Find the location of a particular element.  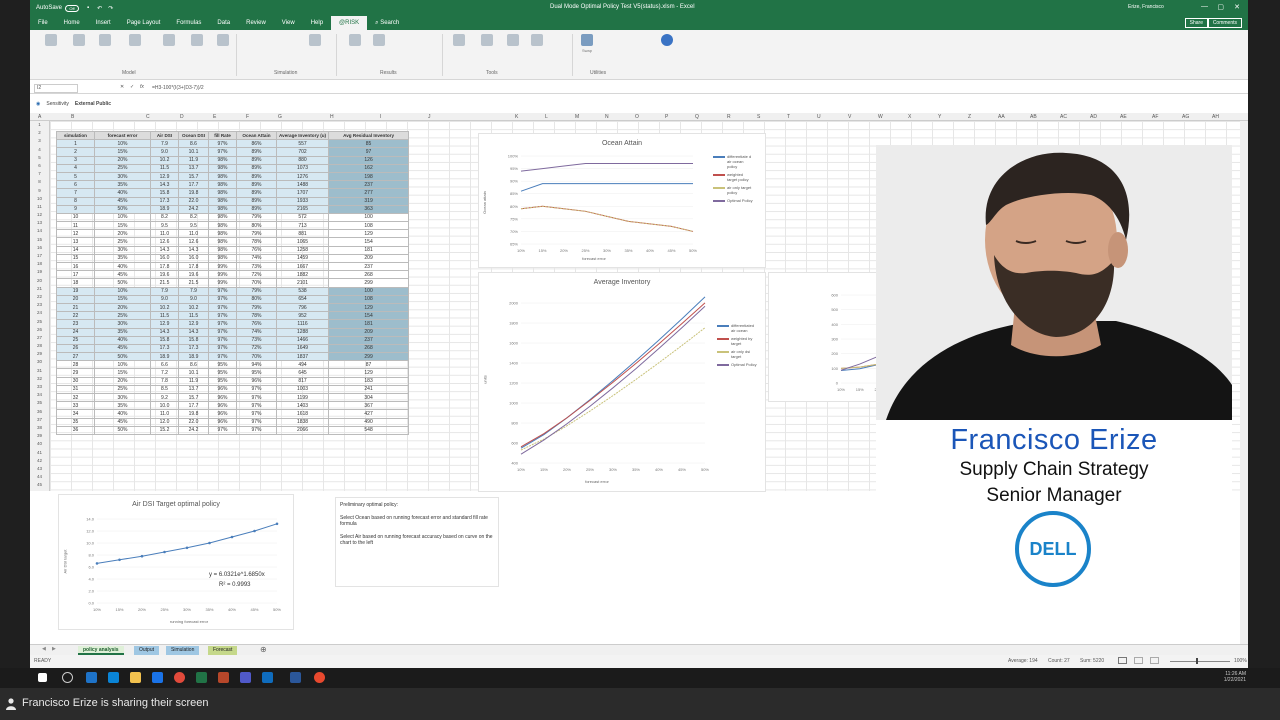

table-cell: 427 is located at coordinates (369, 414).